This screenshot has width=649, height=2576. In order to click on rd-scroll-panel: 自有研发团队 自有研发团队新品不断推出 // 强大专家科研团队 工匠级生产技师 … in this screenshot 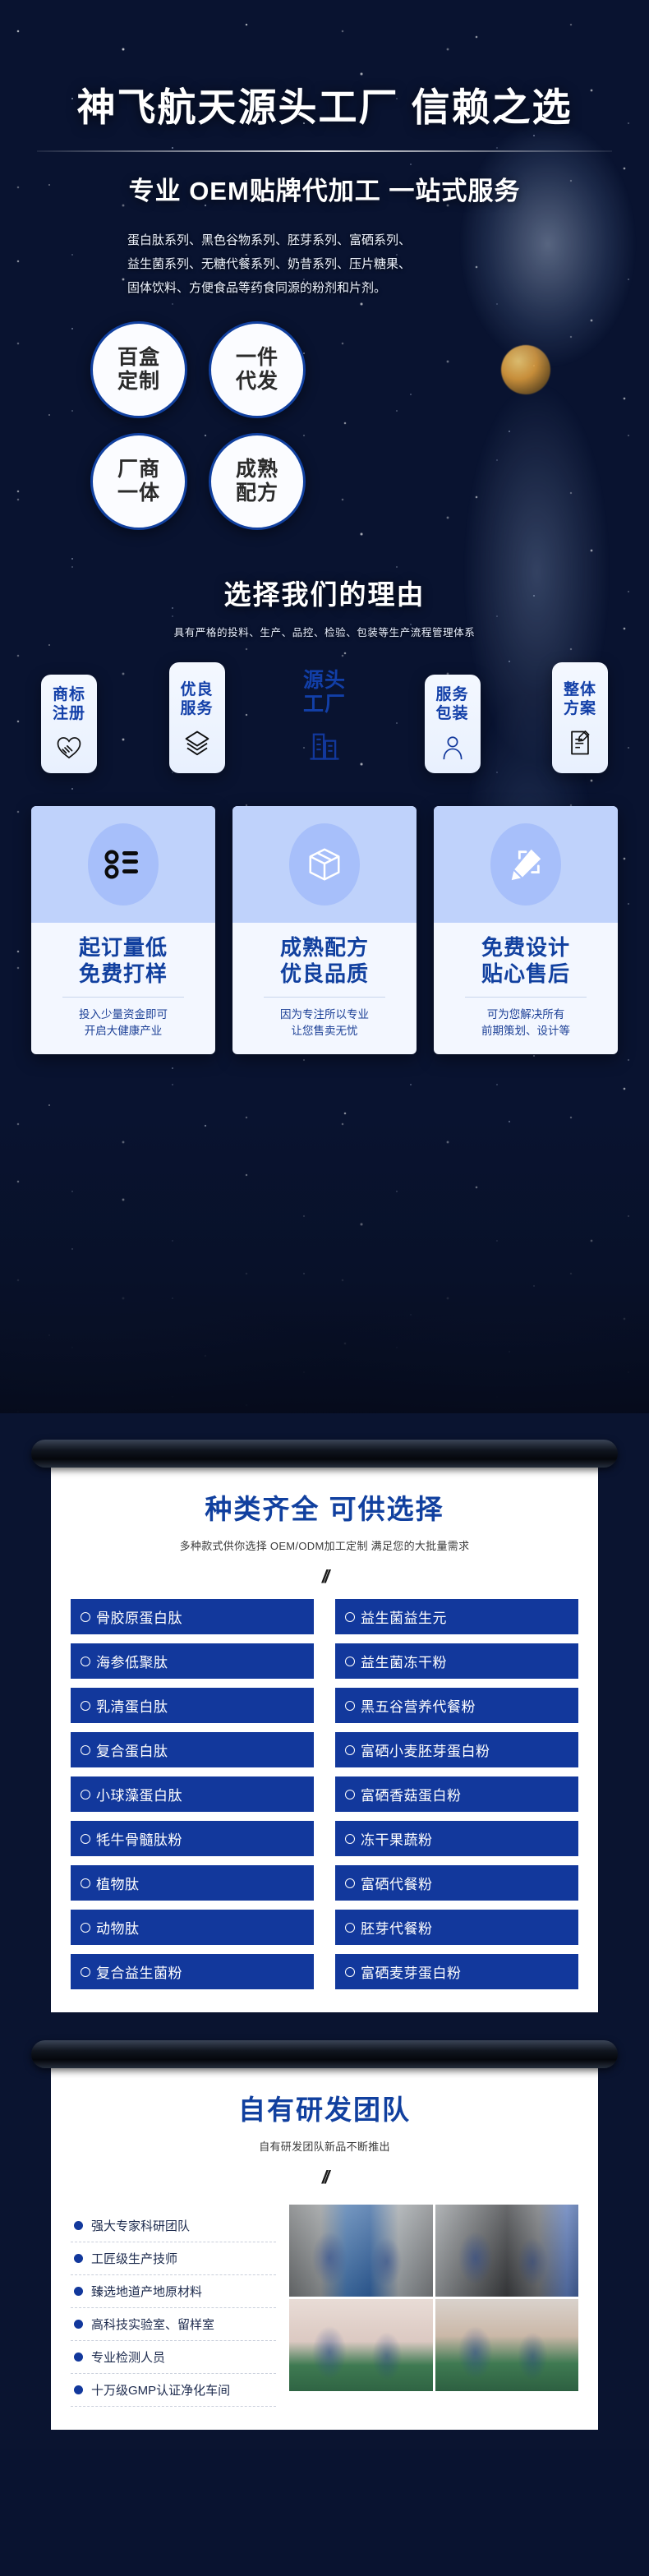, I will do `click(324, 2235)`.